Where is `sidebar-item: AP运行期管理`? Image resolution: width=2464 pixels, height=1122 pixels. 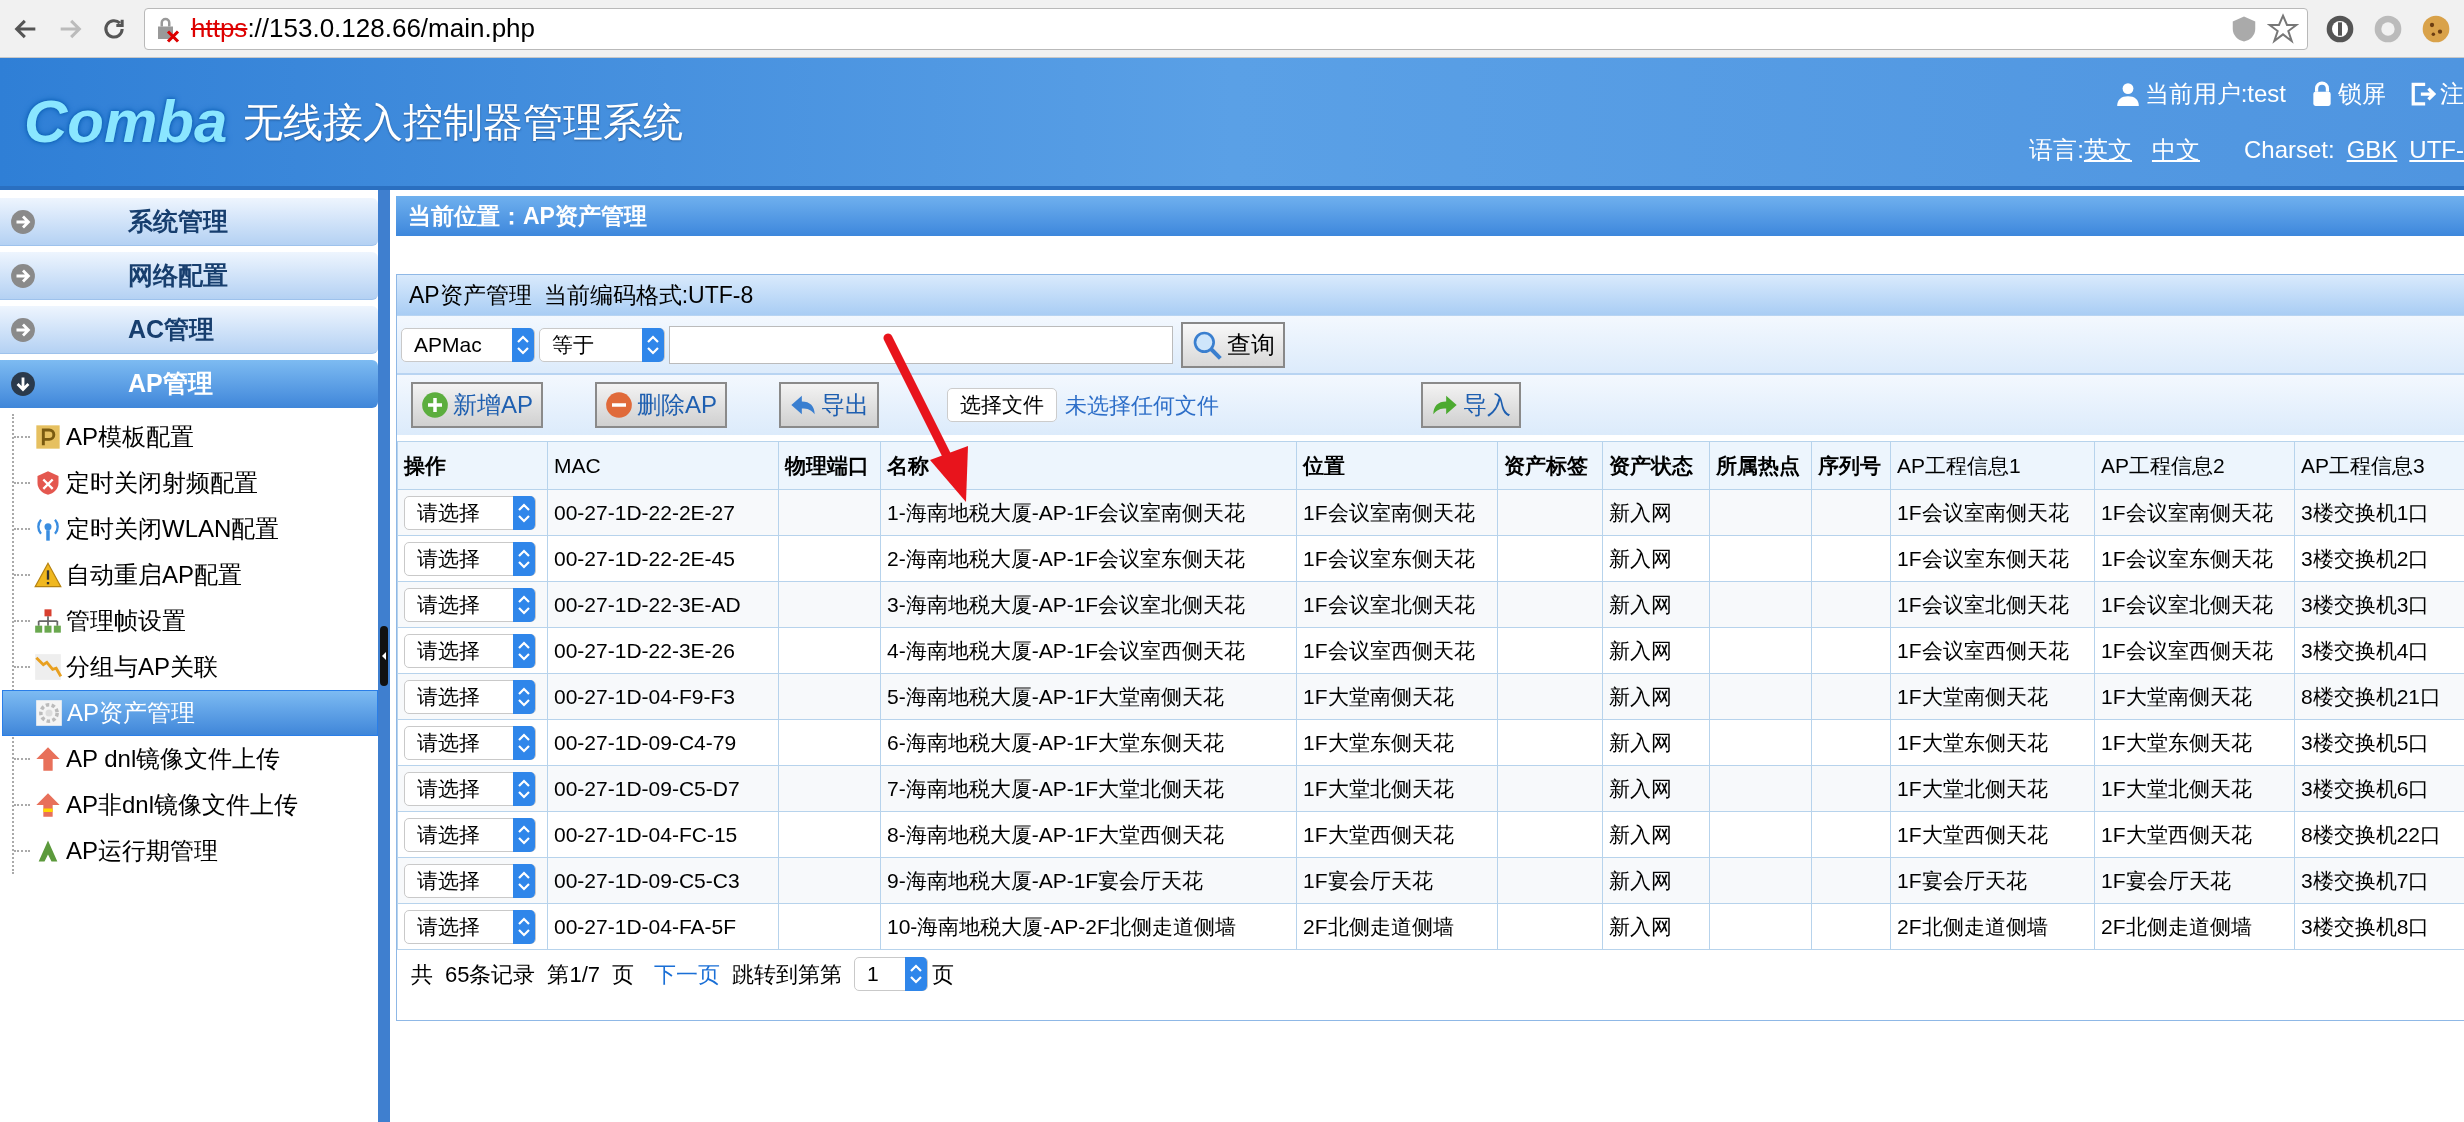
sidebar-item: AP运行期管理 is located at coordinates (190, 851).